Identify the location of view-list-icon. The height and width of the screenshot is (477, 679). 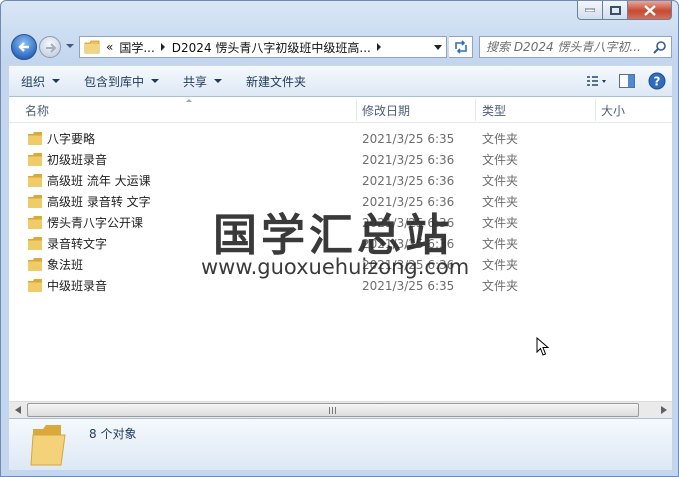
(596, 81).